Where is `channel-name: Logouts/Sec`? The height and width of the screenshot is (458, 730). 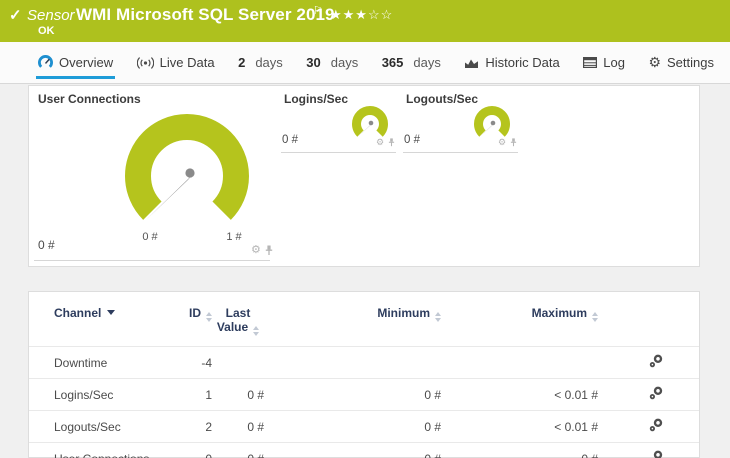
channel-name: Logouts/Sec is located at coordinates (91, 426).